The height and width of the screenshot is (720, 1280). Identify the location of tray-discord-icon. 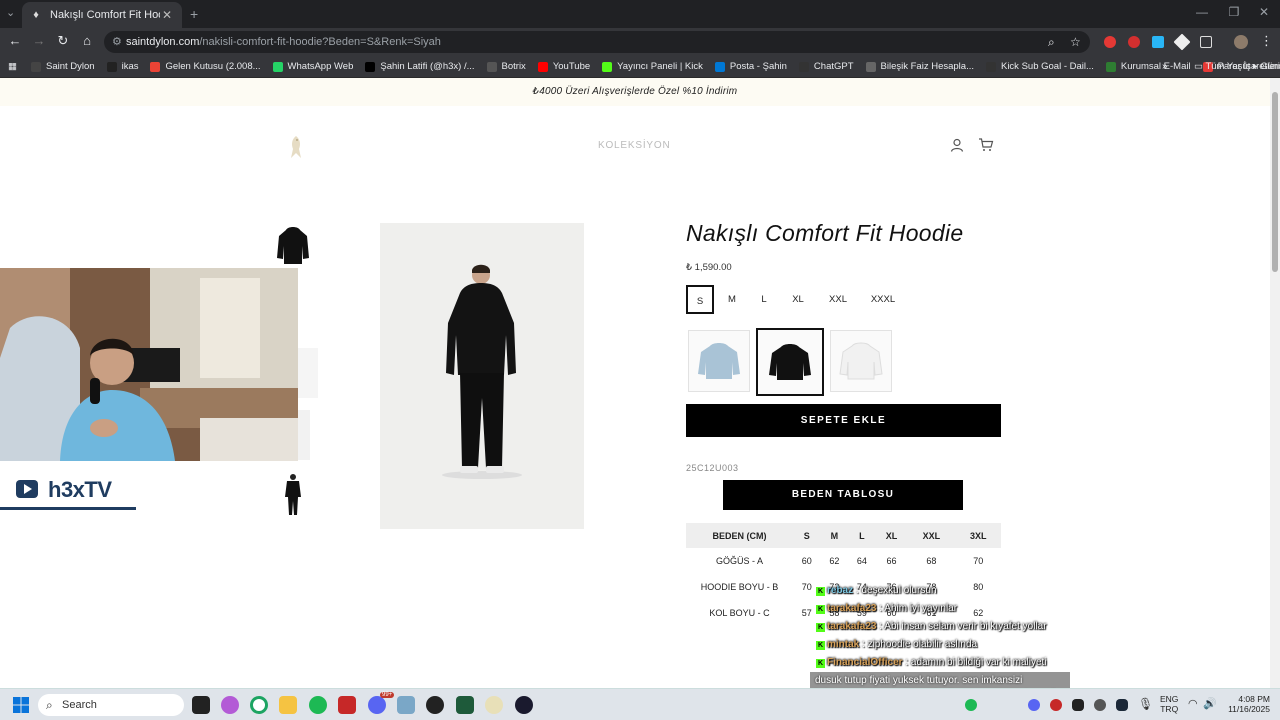
(1034, 705).